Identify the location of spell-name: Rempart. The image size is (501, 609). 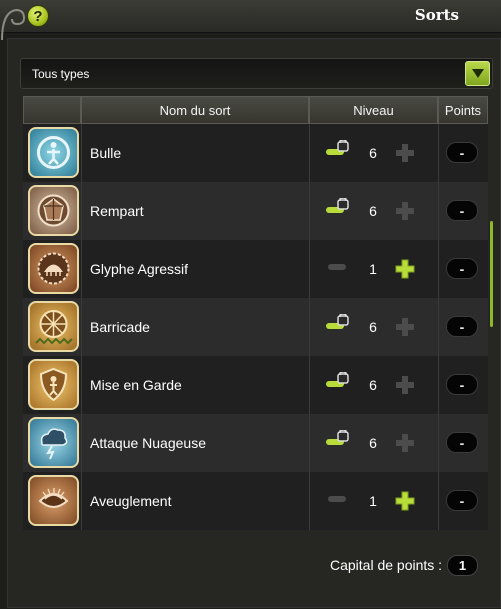
(117, 211).